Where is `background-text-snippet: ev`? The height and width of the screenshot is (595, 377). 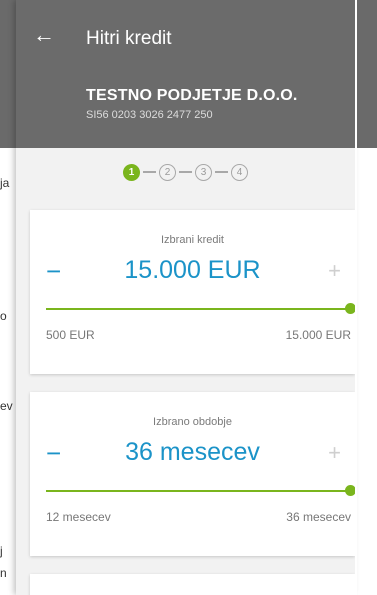 background-text-snippet: ev is located at coordinates (6, 406).